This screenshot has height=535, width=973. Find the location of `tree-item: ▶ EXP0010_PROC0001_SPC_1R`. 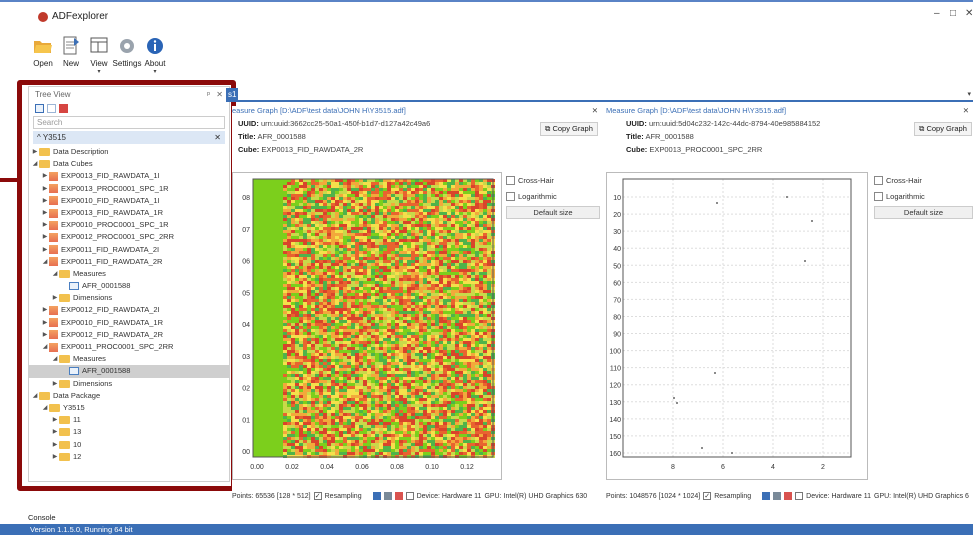

tree-item: ▶ EXP0010_PROC0001_SPC_1R is located at coordinates (129, 225).